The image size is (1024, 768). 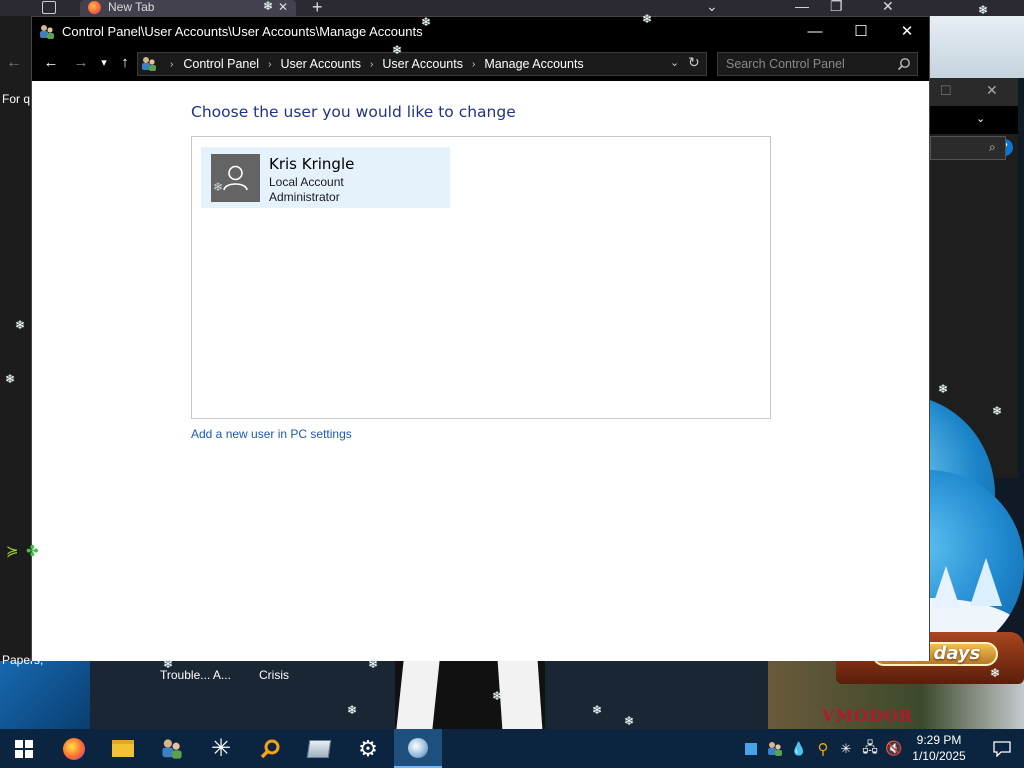 What do you see at coordinates (520, 695) in the screenshot?
I see `desktop-wallpaper-stripe` at bounding box center [520, 695].